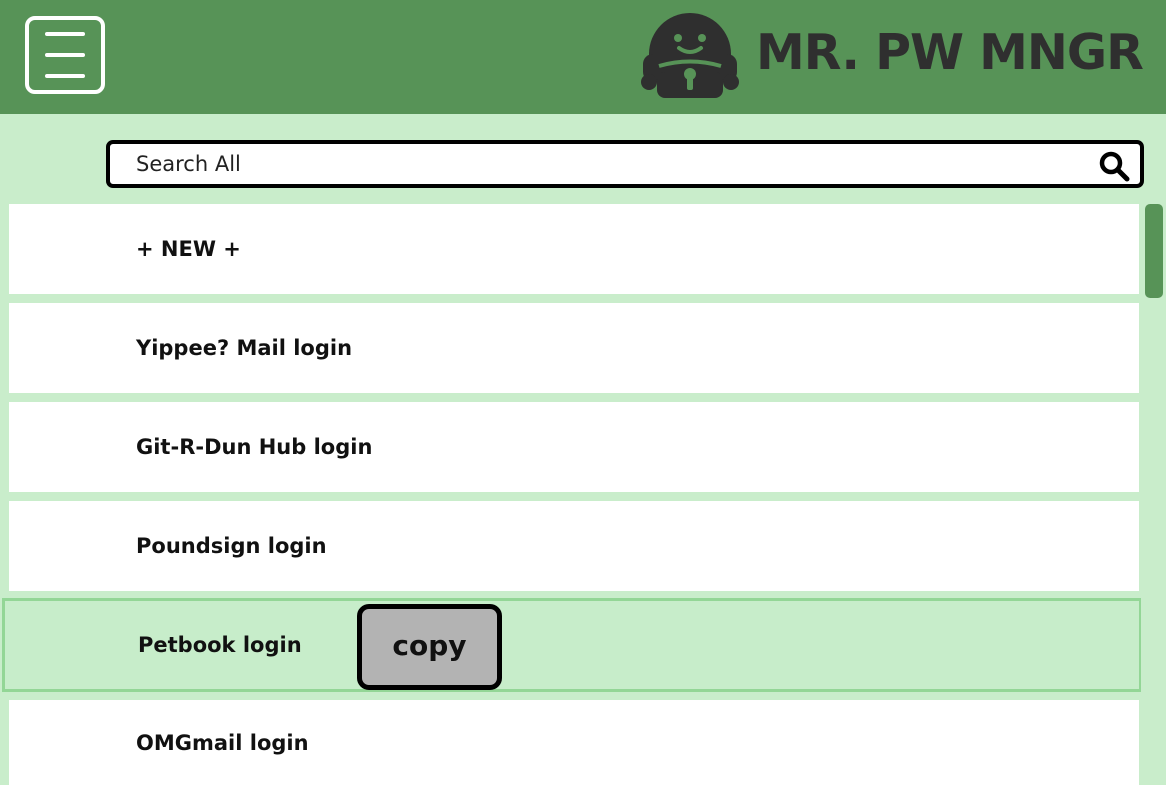 The height and width of the screenshot is (785, 1166). Describe the element at coordinates (1153, 494) in the screenshot. I see `scrollbar-track` at that location.